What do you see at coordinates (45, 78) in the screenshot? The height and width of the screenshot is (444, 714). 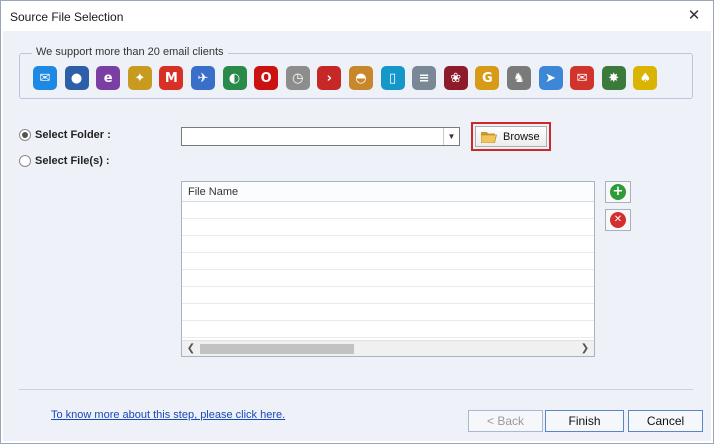 I see `mail-icon: ✉` at bounding box center [45, 78].